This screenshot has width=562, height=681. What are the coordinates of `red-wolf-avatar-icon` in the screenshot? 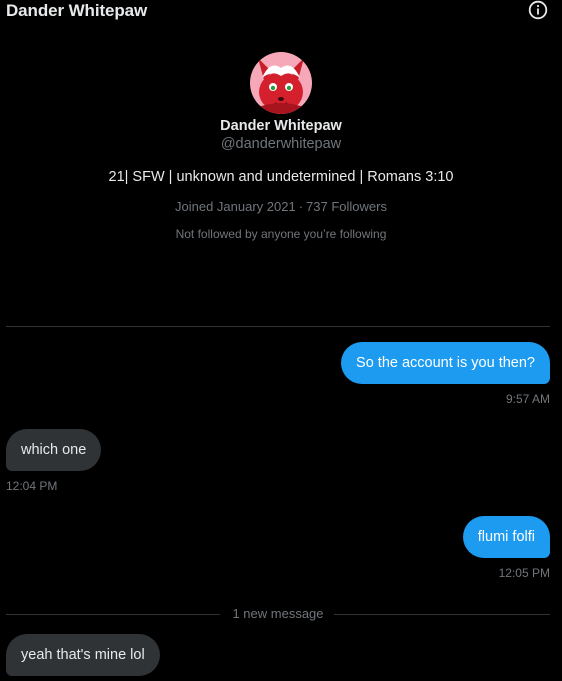 It's located at (281, 83).